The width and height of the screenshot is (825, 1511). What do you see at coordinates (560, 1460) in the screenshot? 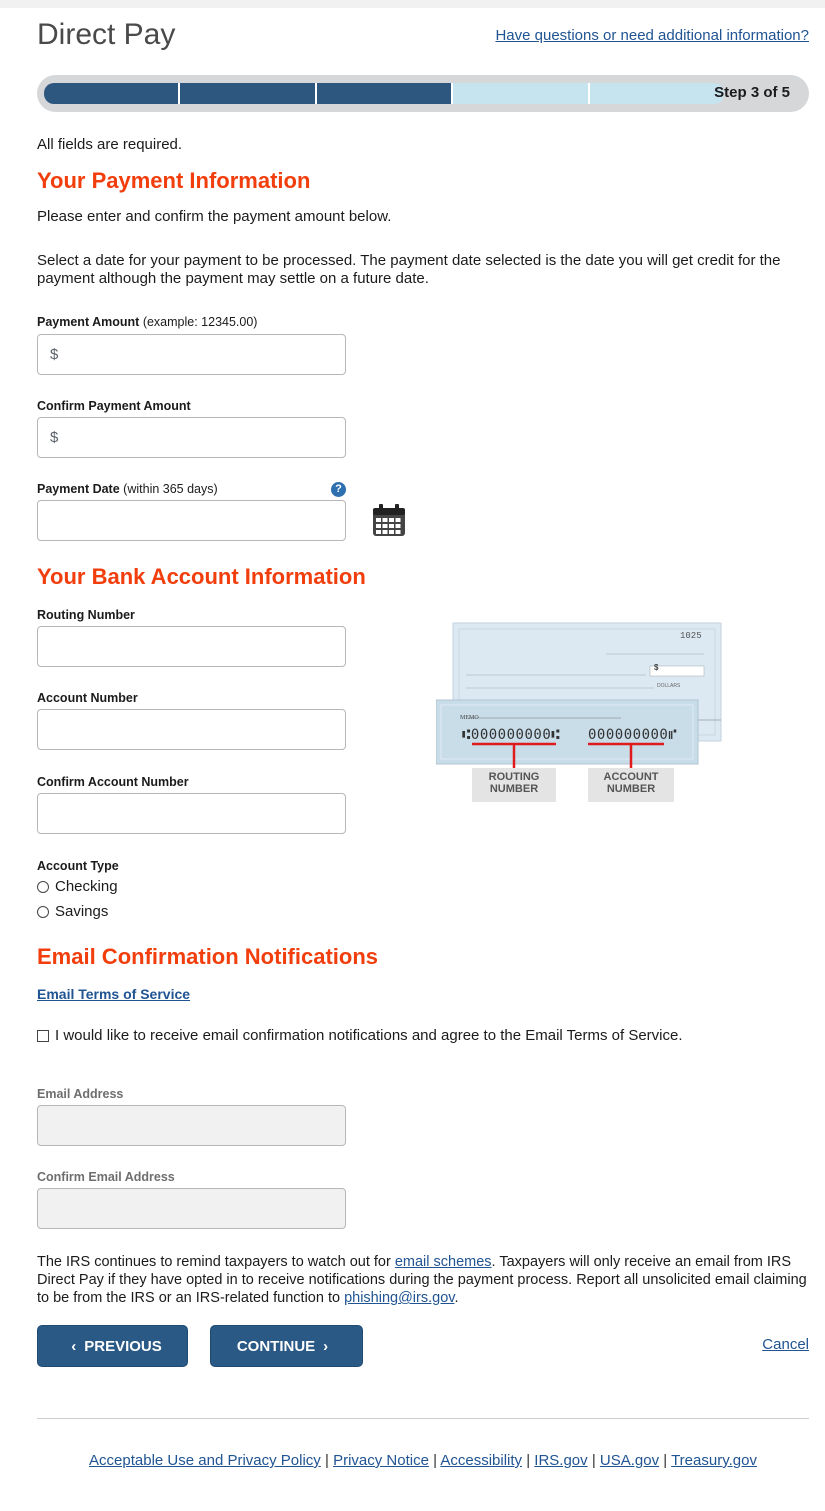
I see `footer-link-irs: IRS.gov` at bounding box center [560, 1460].